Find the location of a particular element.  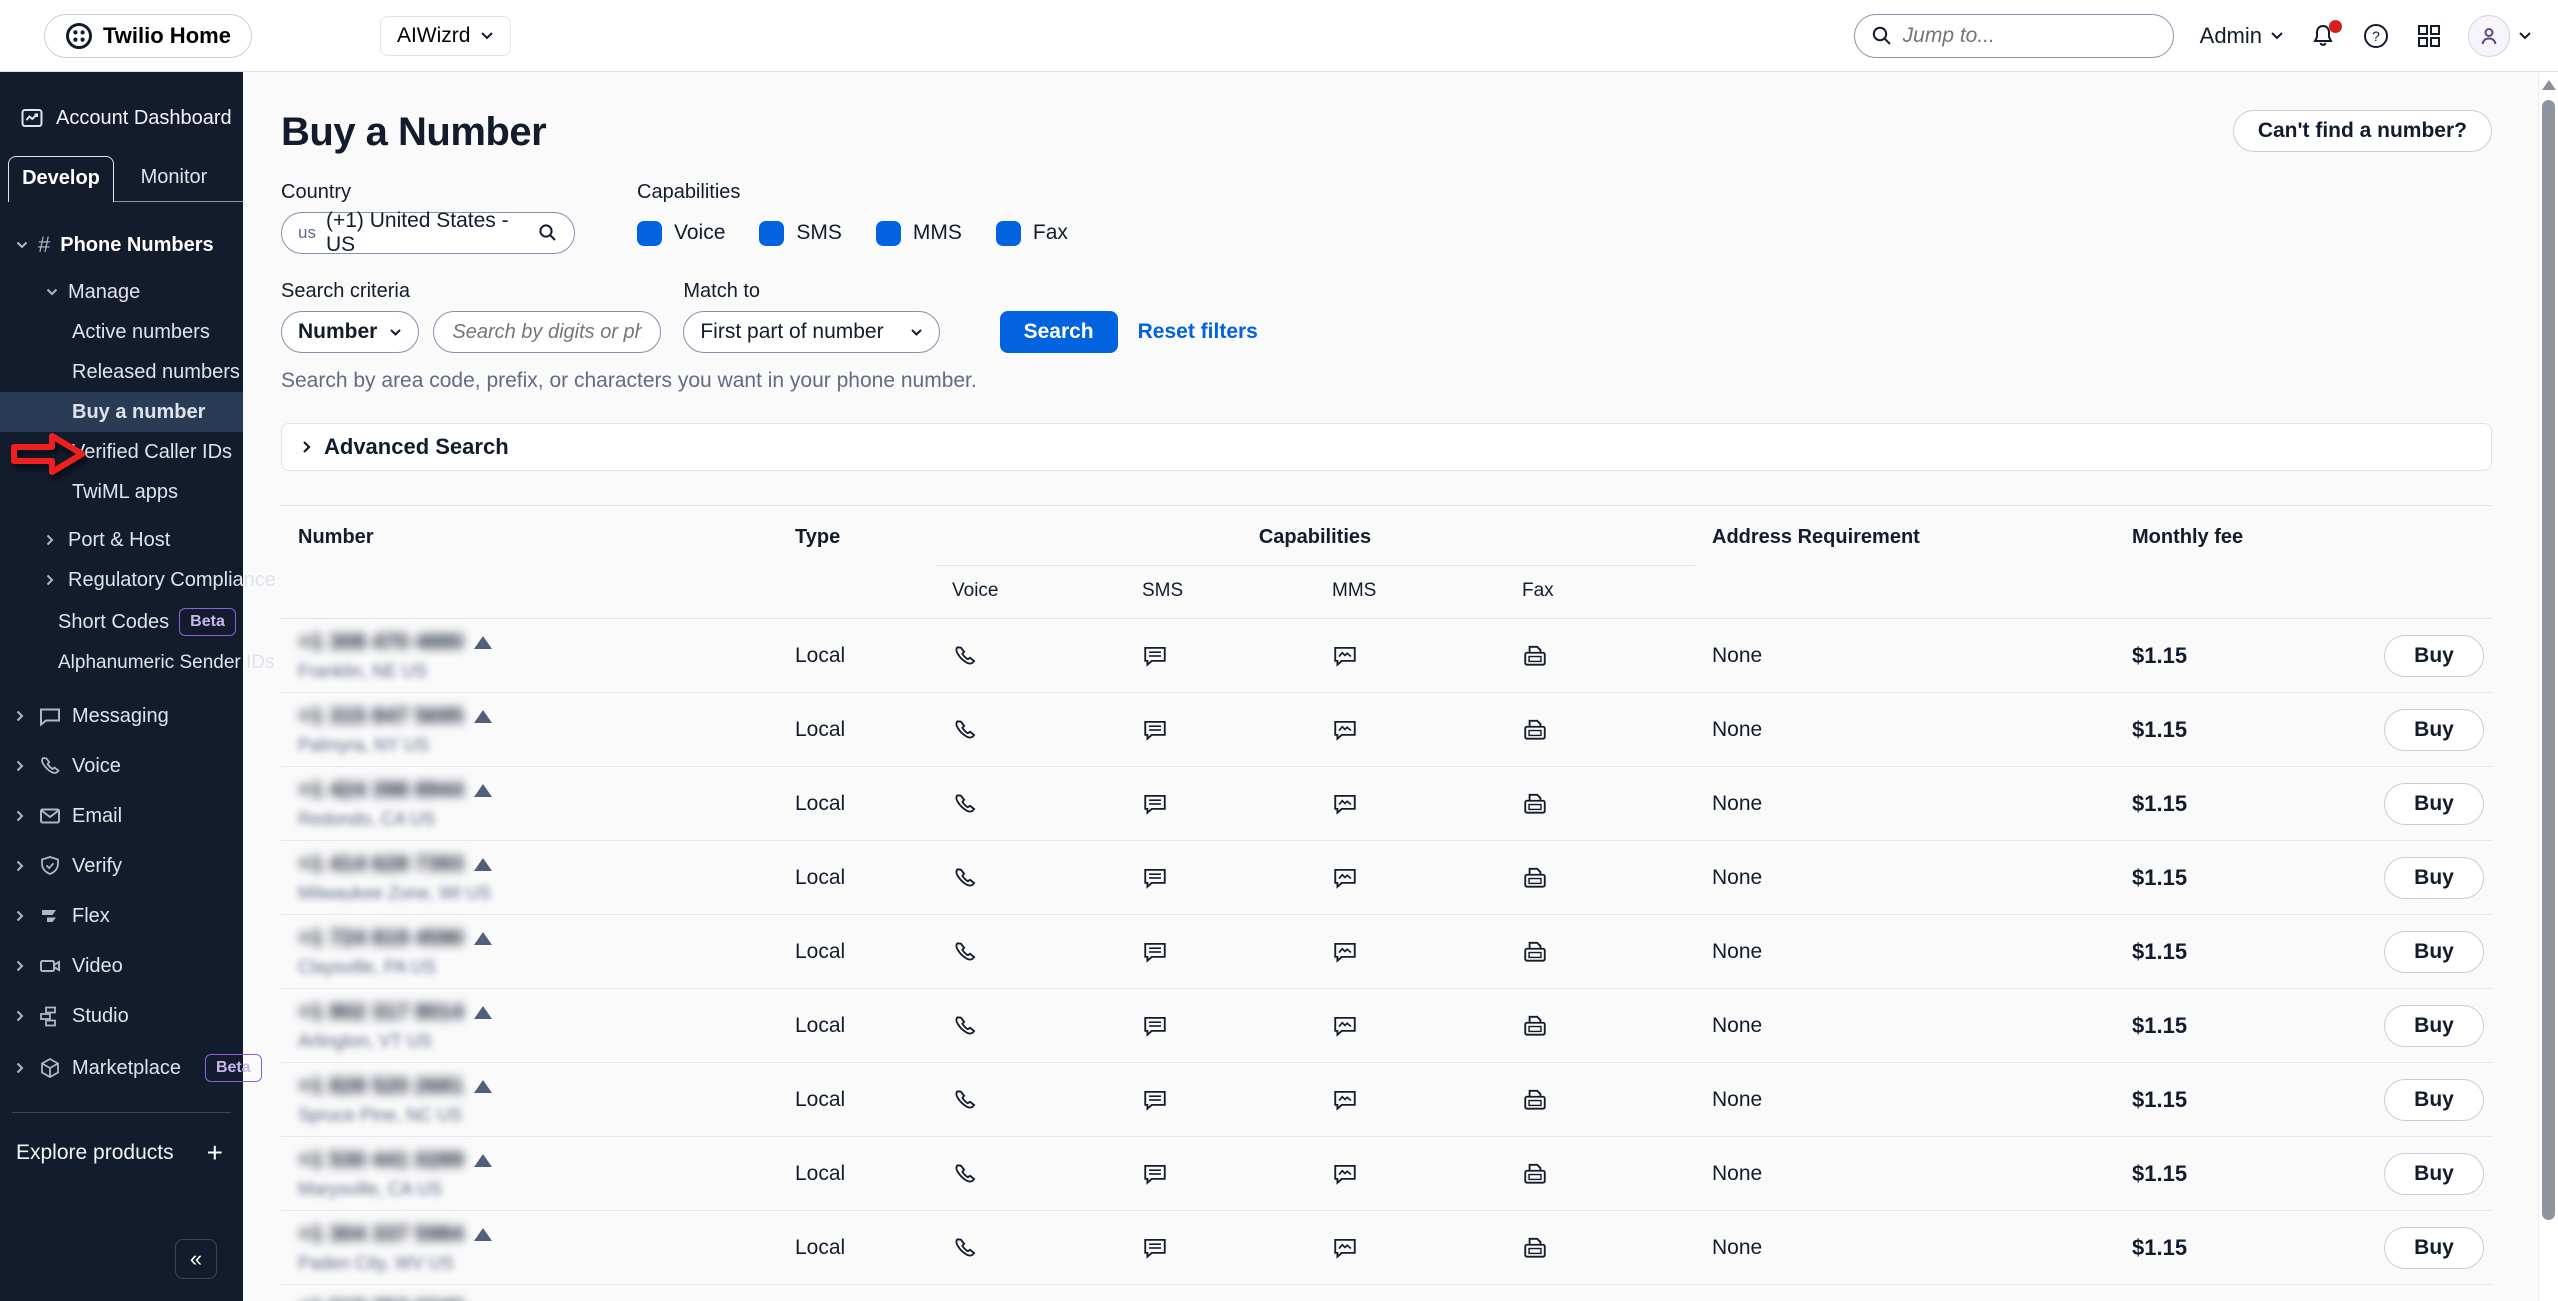

page-scrollbar is located at coordinates (2548, 686).